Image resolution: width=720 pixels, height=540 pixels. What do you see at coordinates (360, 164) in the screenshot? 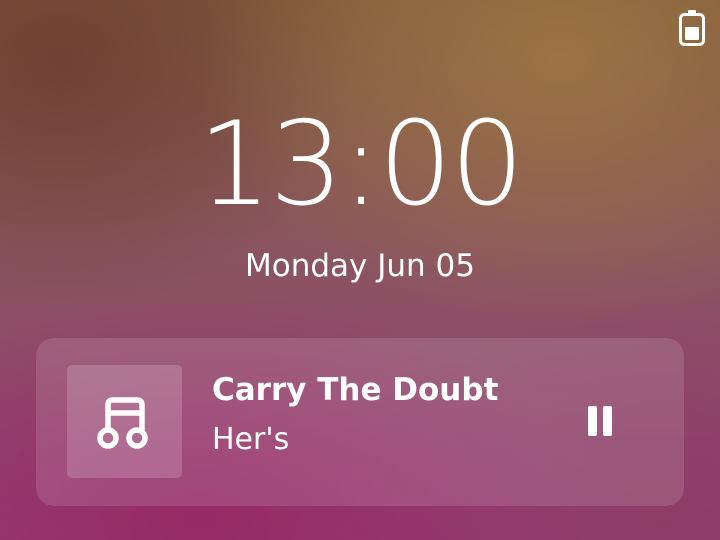
I see `lock-screen-clock: 13:00` at bounding box center [360, 164].